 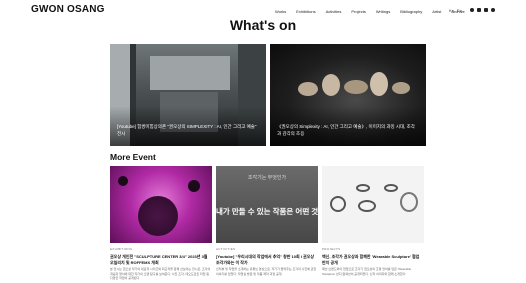 What do you see at coordinates (267, 178) in the screenshot?
I see `image-text: 조각기는 무엇인가` at bounding box center [267, 178].